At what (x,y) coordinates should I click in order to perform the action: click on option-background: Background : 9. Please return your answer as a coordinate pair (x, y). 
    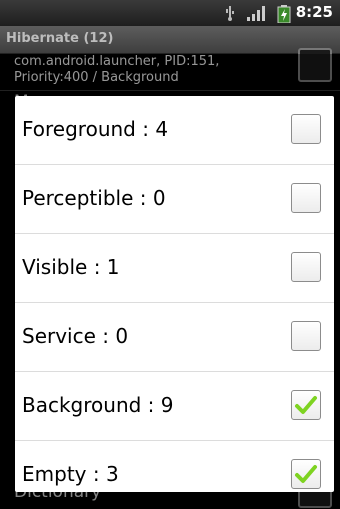
    Looking at the image, I should click on (174, 406).